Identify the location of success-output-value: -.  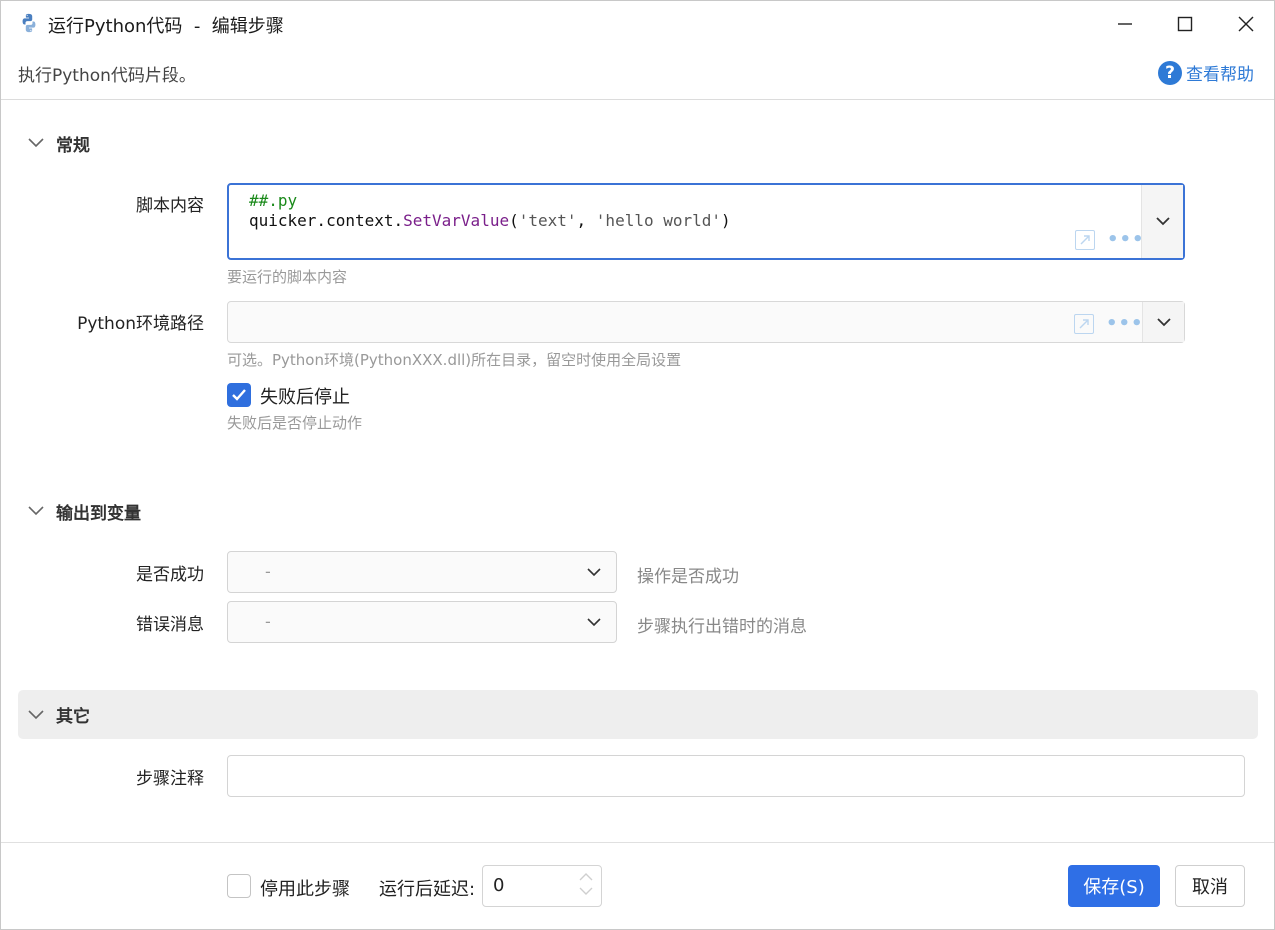
(268, 571).